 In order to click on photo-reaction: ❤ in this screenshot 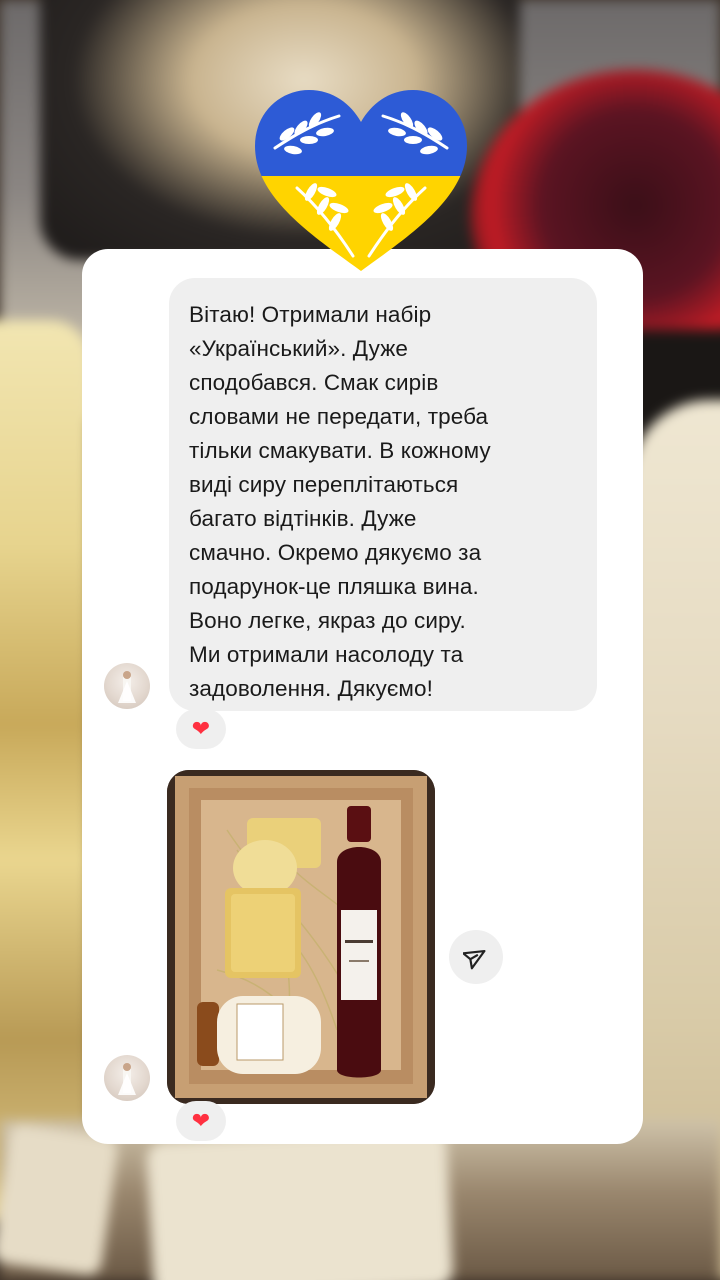, I will do `click(201, 1121)`.